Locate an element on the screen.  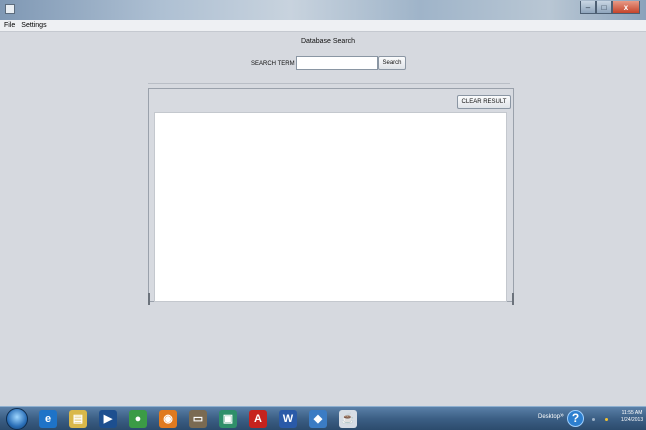
help-icon: ? is located at coordinates (575, 418).